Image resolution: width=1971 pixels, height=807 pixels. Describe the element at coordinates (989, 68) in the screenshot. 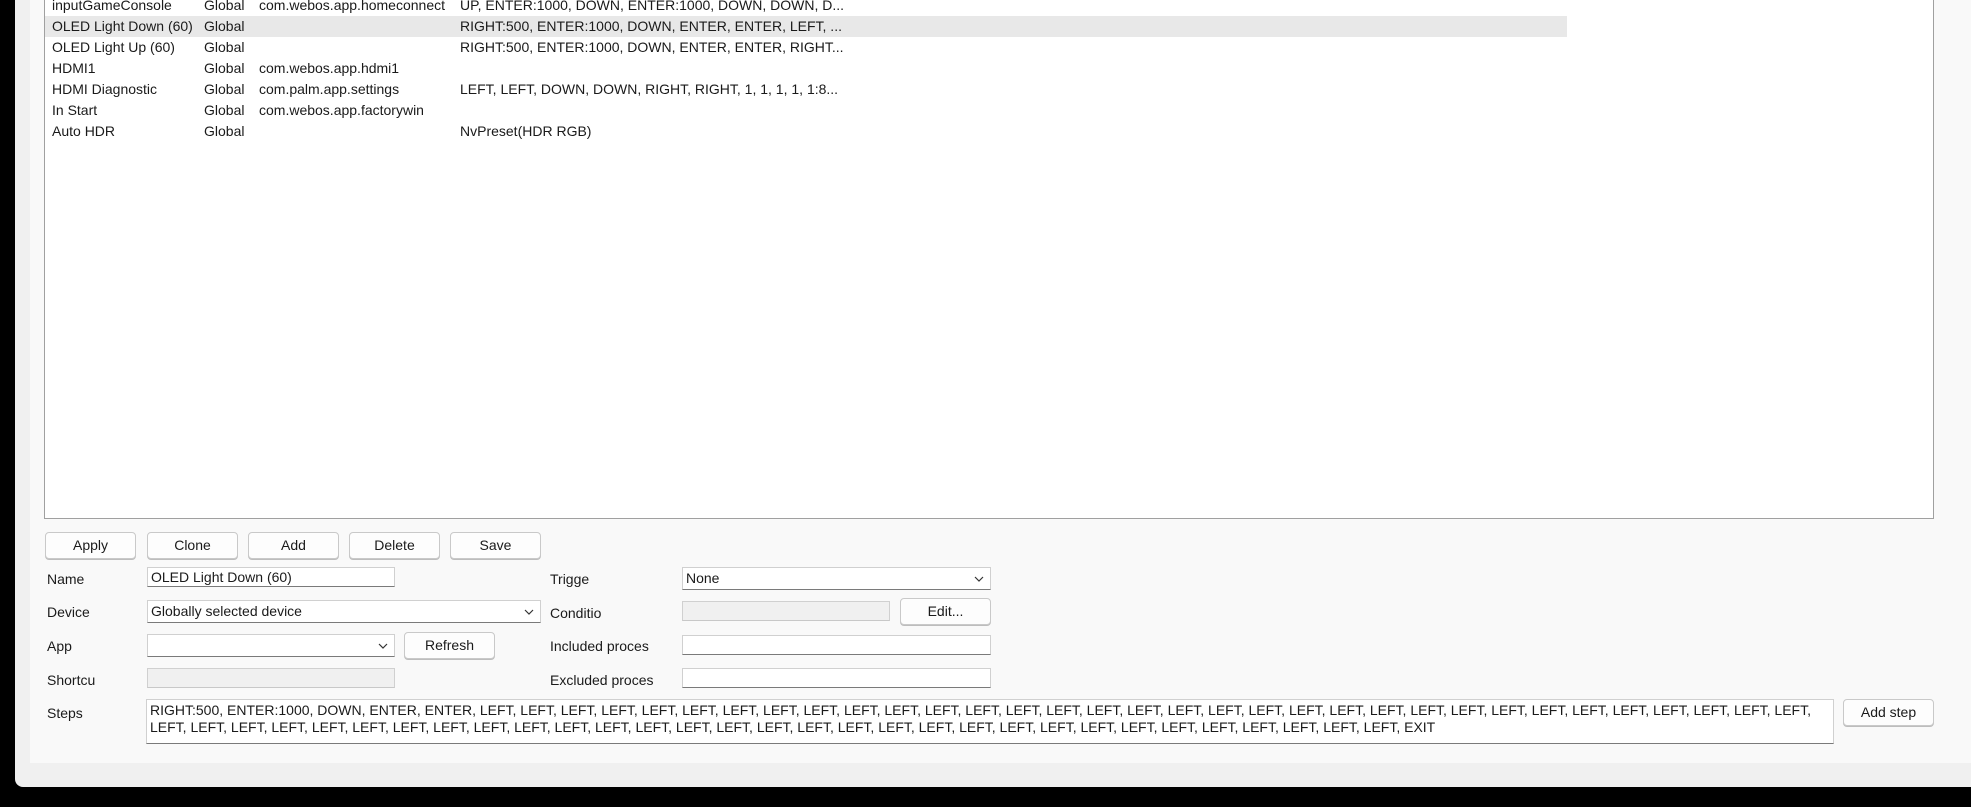

I see `table-row: HDMI1 Global com.webos.app.hdmi1` at that location.